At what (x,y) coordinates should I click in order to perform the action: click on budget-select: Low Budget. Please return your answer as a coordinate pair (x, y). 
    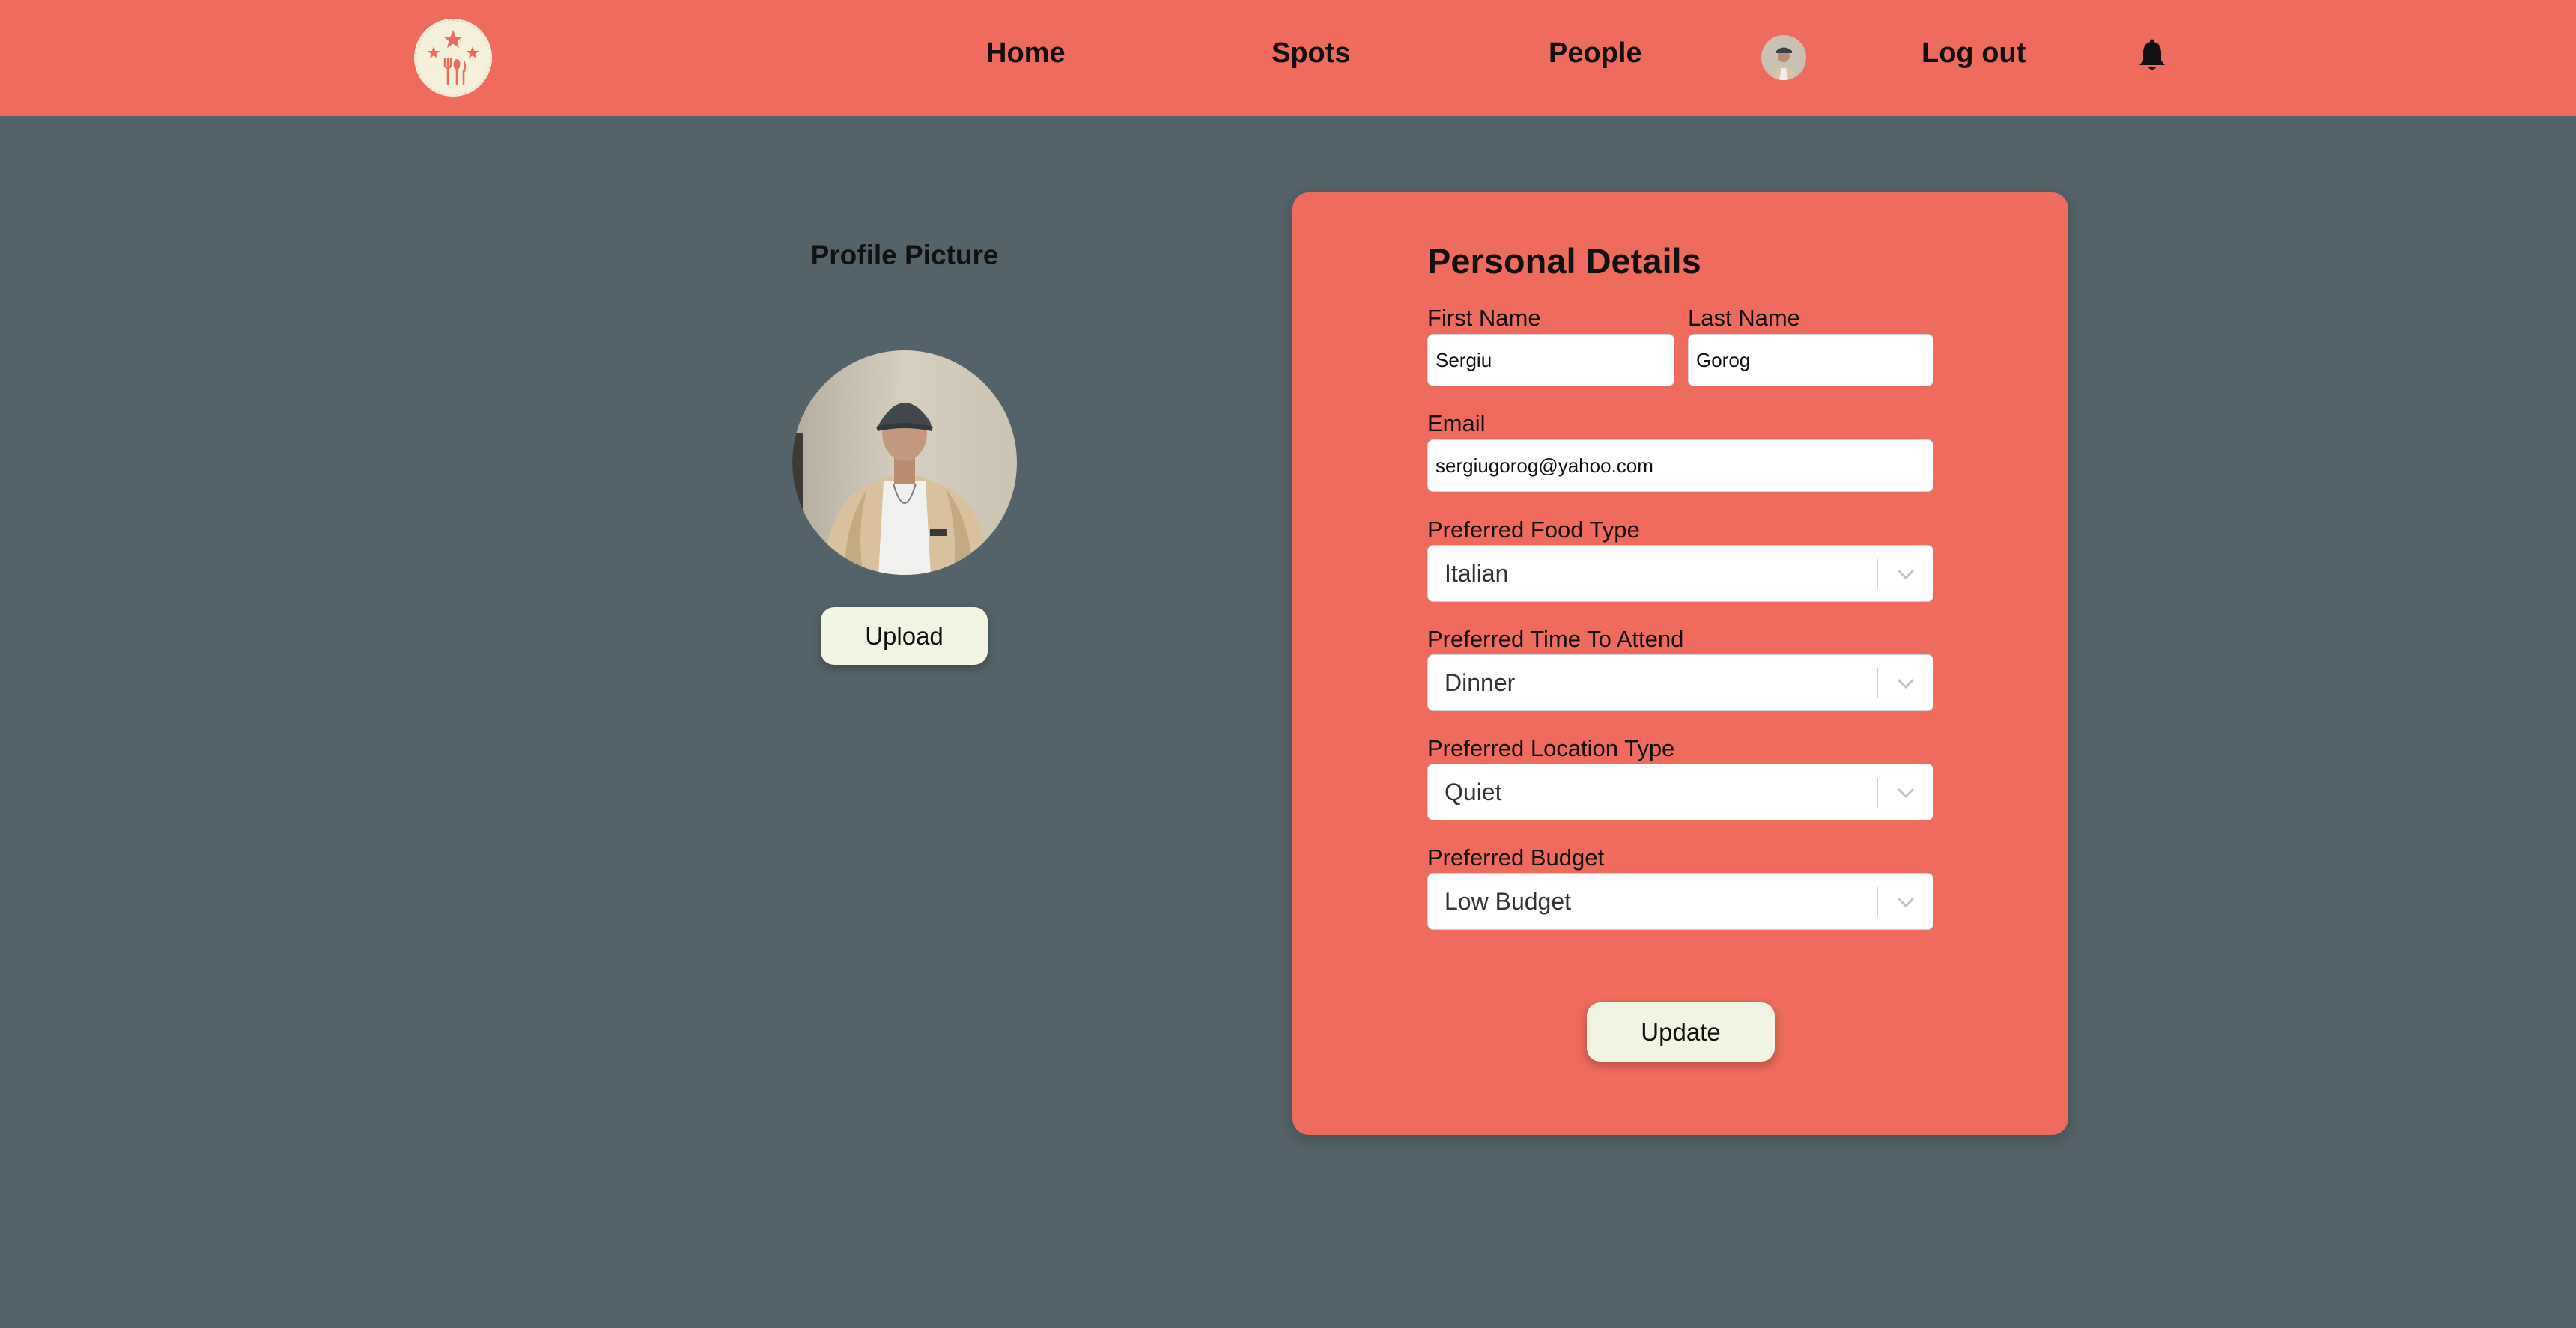
    Looking at the image, I should click on (1680, 901).